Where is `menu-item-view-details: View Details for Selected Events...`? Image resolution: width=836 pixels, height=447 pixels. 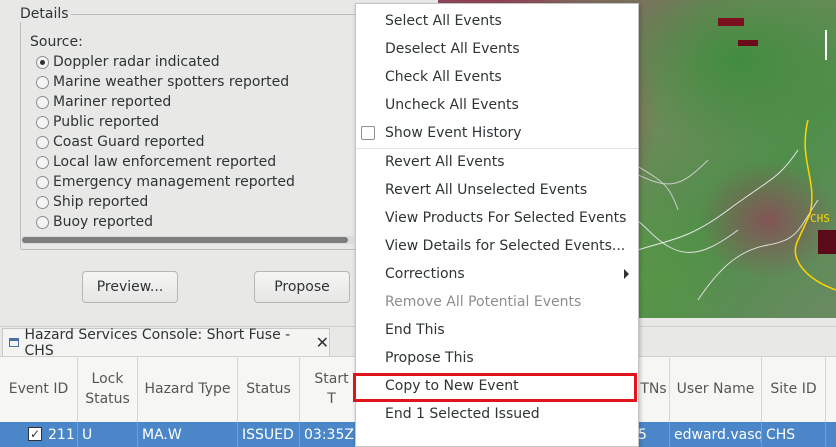
menu-item-view-details: View Details for Selected Events... is located at coordinates (505, 246).